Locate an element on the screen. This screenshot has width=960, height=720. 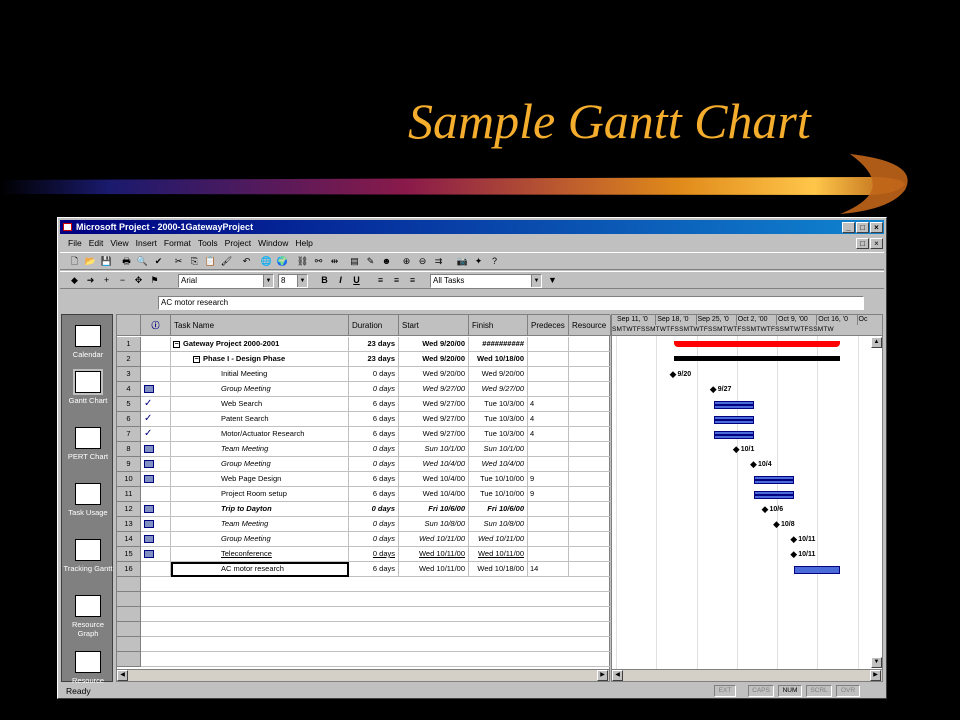
unlink-tasks-icon: ⚯ is located at coordinates (318, 261).